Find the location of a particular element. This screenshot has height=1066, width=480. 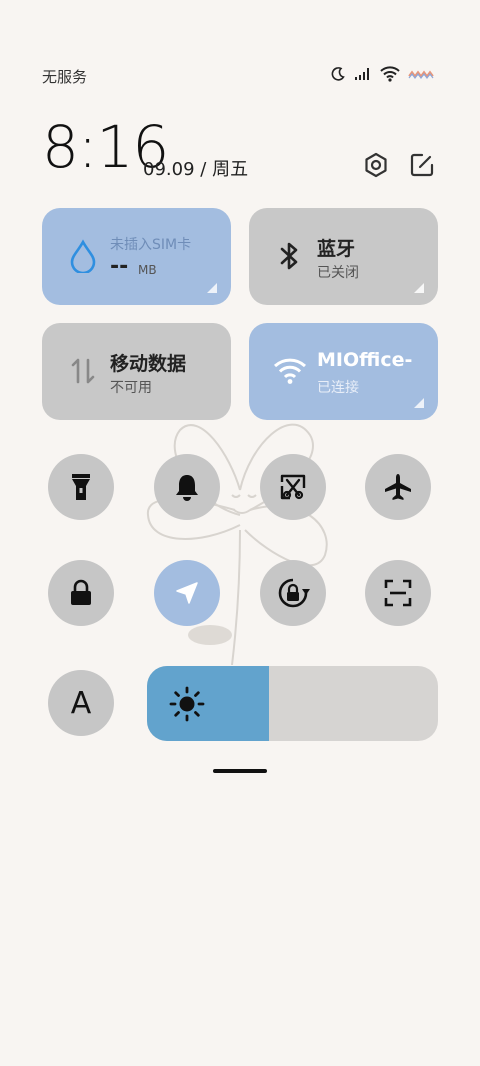

font-button-label: A is located at coordinates (81, 703).